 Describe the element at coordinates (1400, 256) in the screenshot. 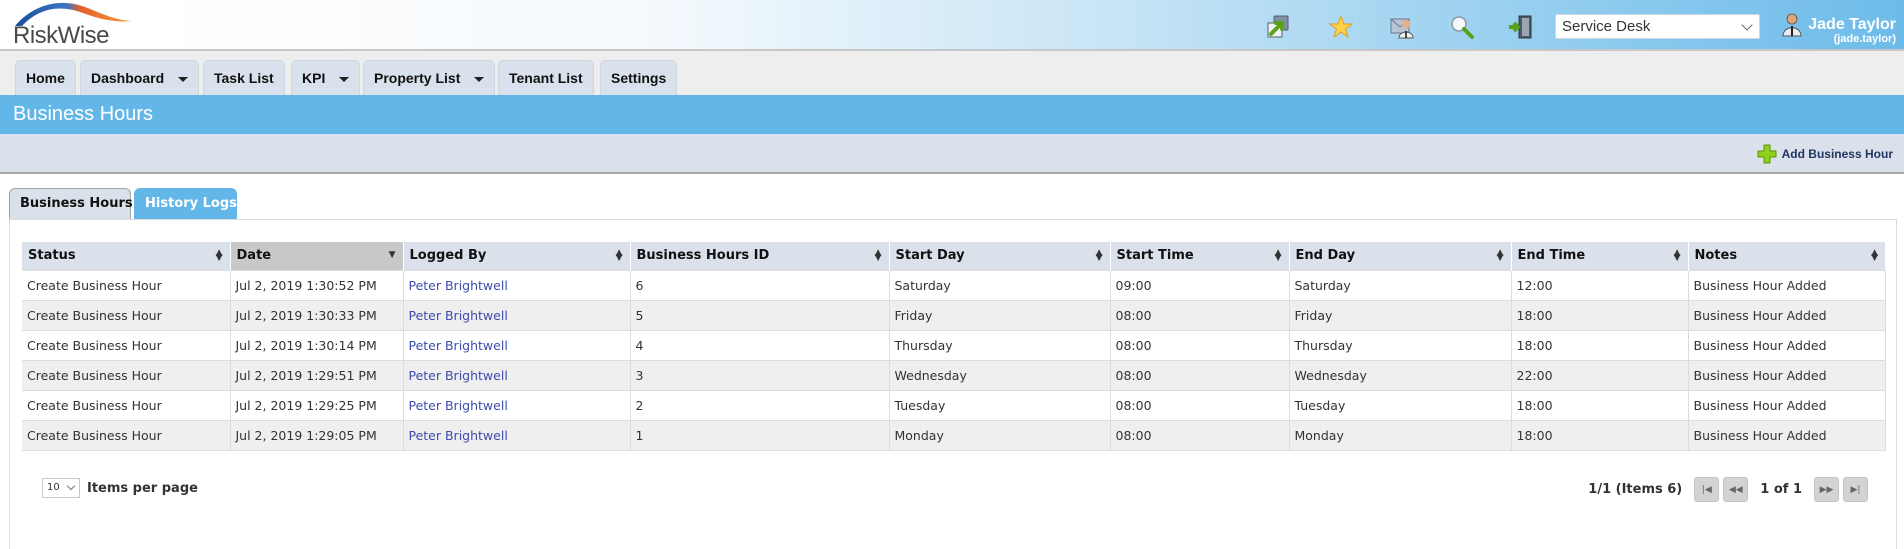

I see `col-end-day: End Day ▲ ▼` at that location.